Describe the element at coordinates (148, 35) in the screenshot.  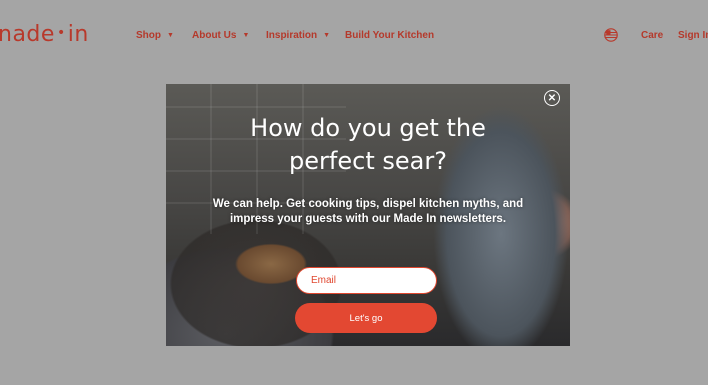
I see `nav-shop-label: Shop` at that location.